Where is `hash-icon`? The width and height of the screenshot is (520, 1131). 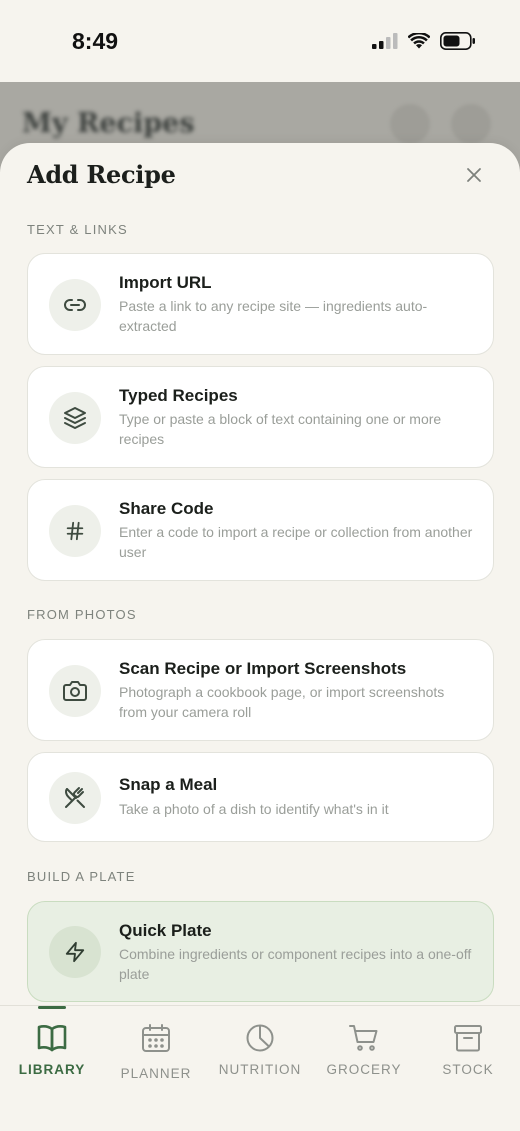
hash-icon is located at coordinates (75, 531).